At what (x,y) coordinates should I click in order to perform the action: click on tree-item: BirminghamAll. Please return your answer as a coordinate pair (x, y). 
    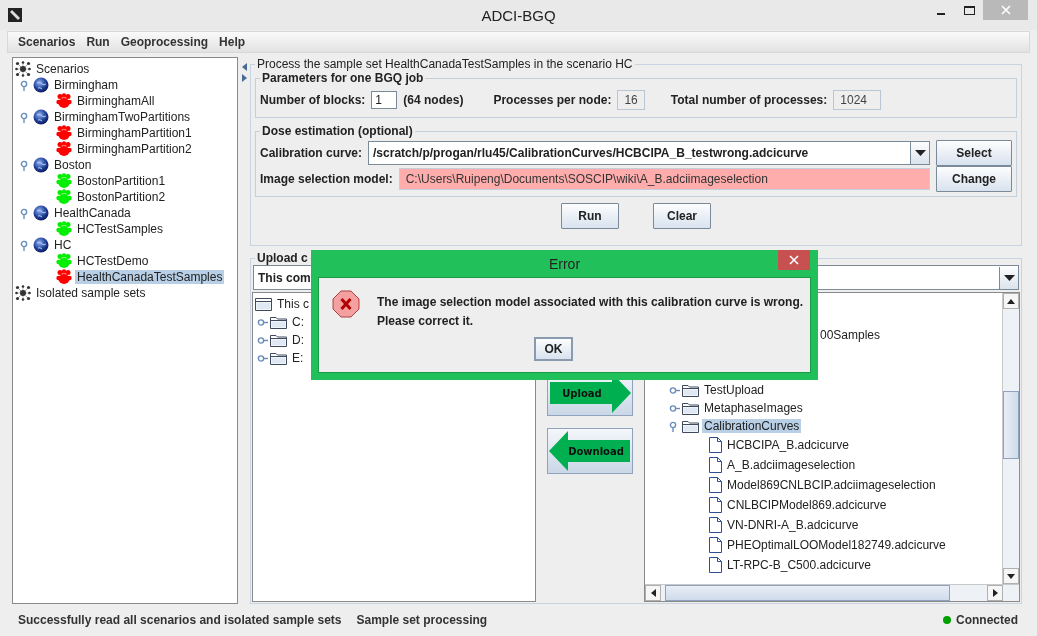
    Looking at the image, I should click on (116, 101).